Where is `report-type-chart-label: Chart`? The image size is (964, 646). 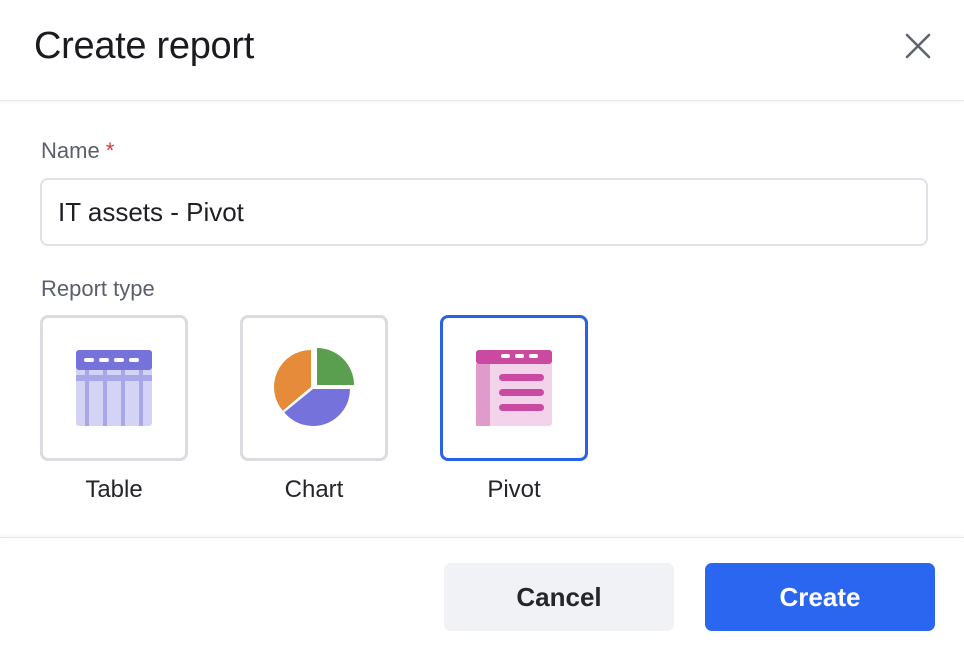 report-type-chart-label: Chart is located at coordinates (314, 489).